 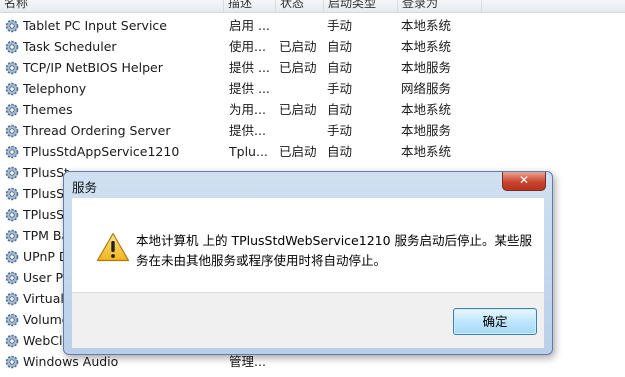 I want to click on service-row: Telephony 提供 ... 手动 网络服务, so click(x=312, y=88).